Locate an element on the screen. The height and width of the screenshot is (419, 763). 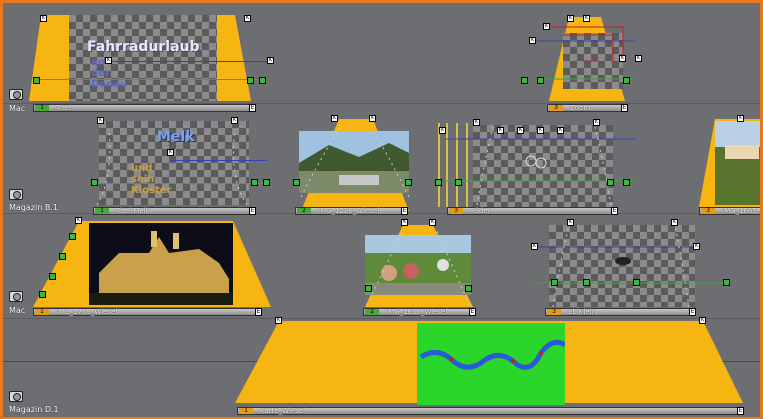
clip-bar: 3 Zoom E is located at coordinates (587, 108).